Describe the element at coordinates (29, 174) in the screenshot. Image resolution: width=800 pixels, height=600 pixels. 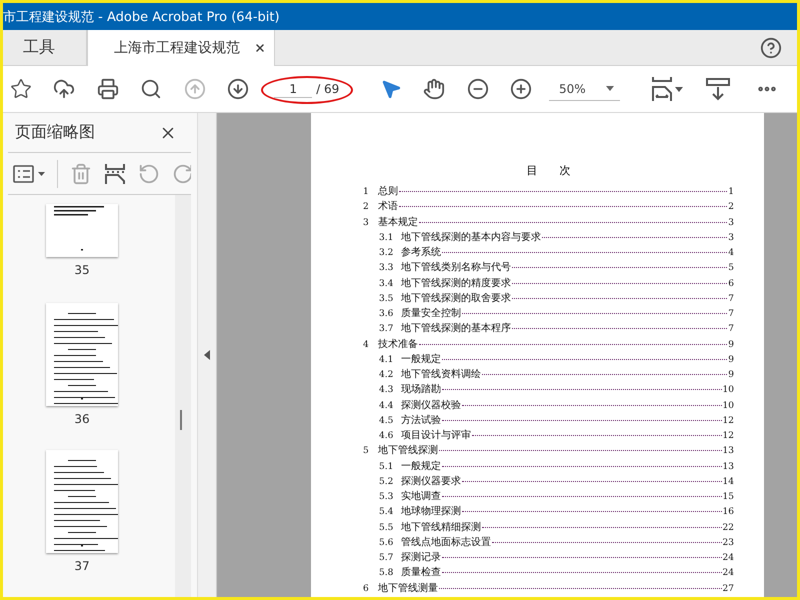
I see `options-icon` at that location.